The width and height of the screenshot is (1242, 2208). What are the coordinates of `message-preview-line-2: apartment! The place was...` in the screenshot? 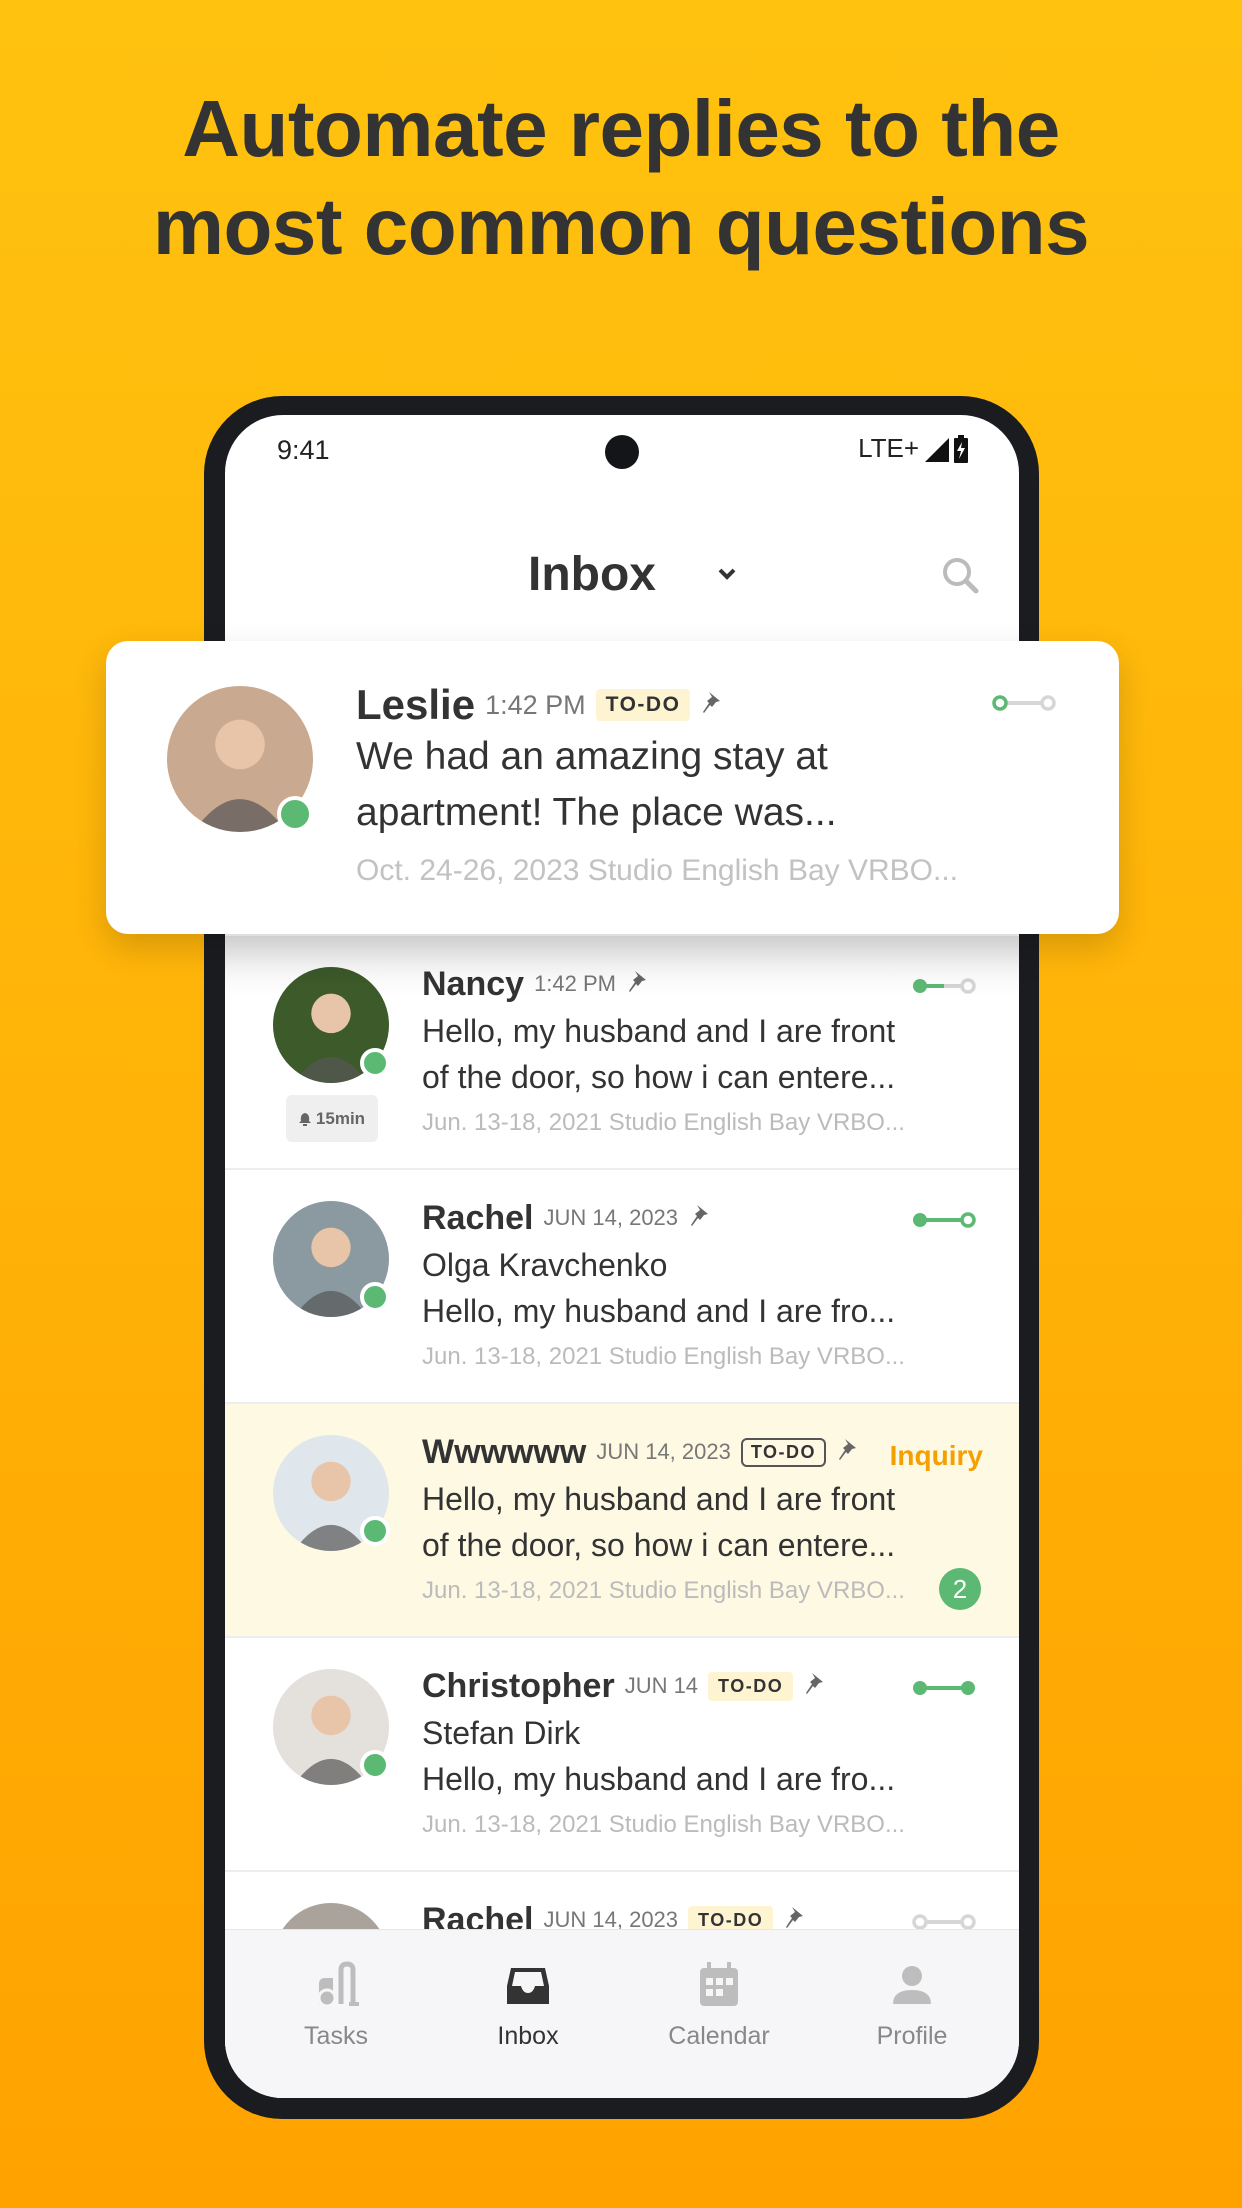 It's located at (596, 812).